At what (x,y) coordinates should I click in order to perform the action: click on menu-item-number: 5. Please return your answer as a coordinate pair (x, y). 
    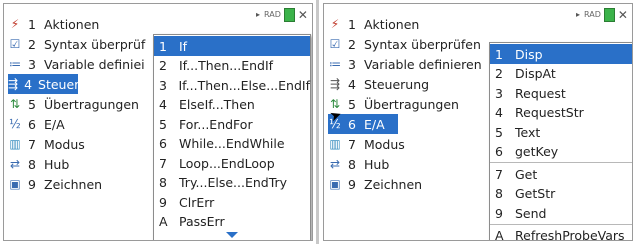
    Looking at the image, I should click on (352, 104).